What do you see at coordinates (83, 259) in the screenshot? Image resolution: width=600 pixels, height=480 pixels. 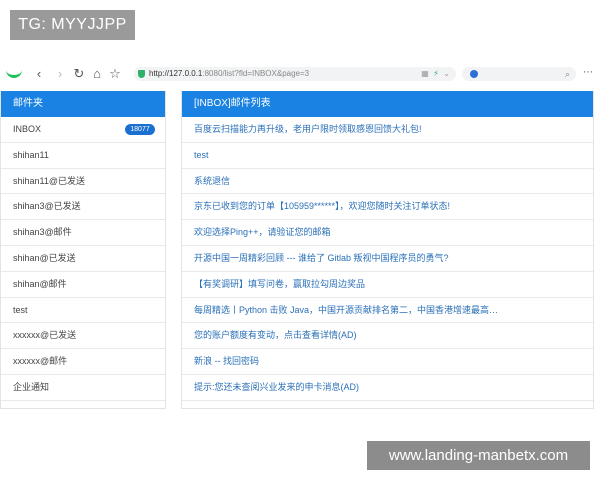 I see `folder-item: shihan@已发送` at bounding box center [83, 259].